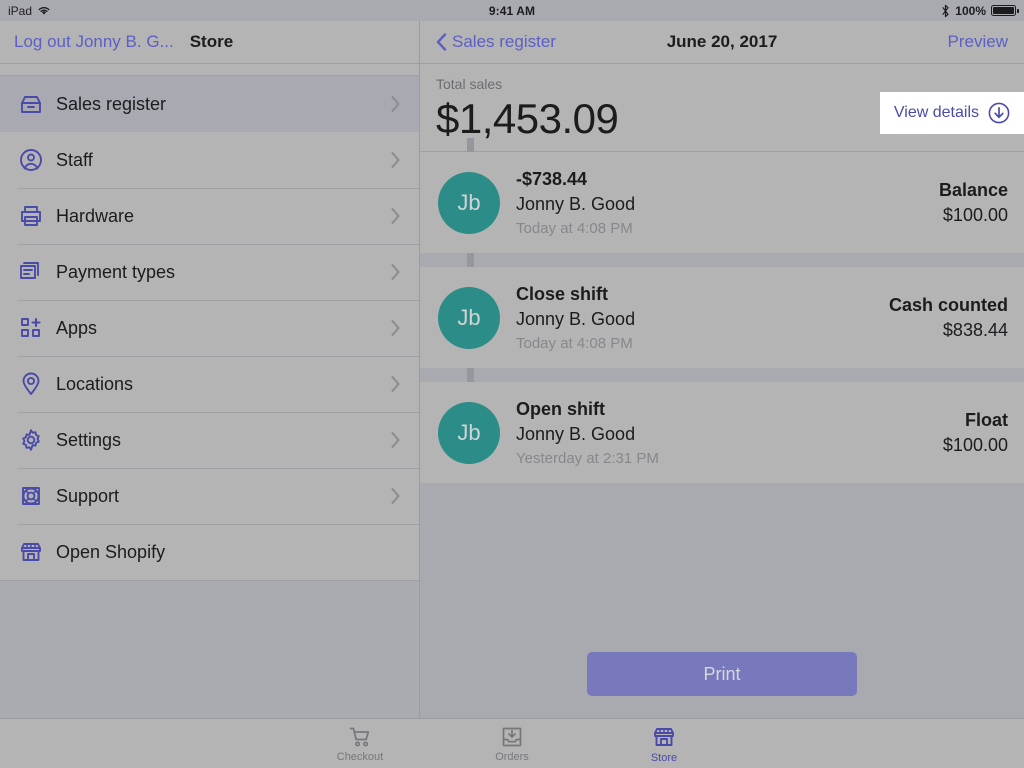 This screenshot has width=1024, height=768. Describe the element at coordinates (209, 496) in the screenshot. I see `sidebar-item-support: Support` at that location.